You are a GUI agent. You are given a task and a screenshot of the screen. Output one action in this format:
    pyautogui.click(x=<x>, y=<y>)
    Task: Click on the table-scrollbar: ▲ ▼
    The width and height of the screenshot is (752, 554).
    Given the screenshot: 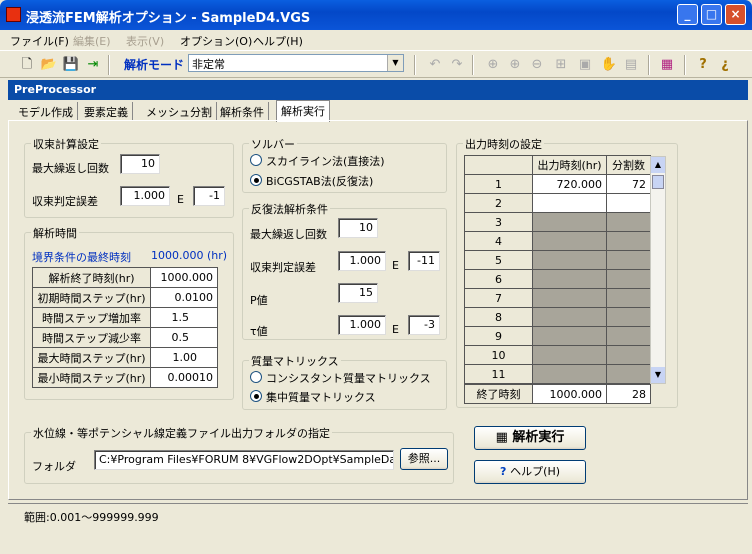 What is the action you would take?
    pyautogui.click(x=658, y=270)
    